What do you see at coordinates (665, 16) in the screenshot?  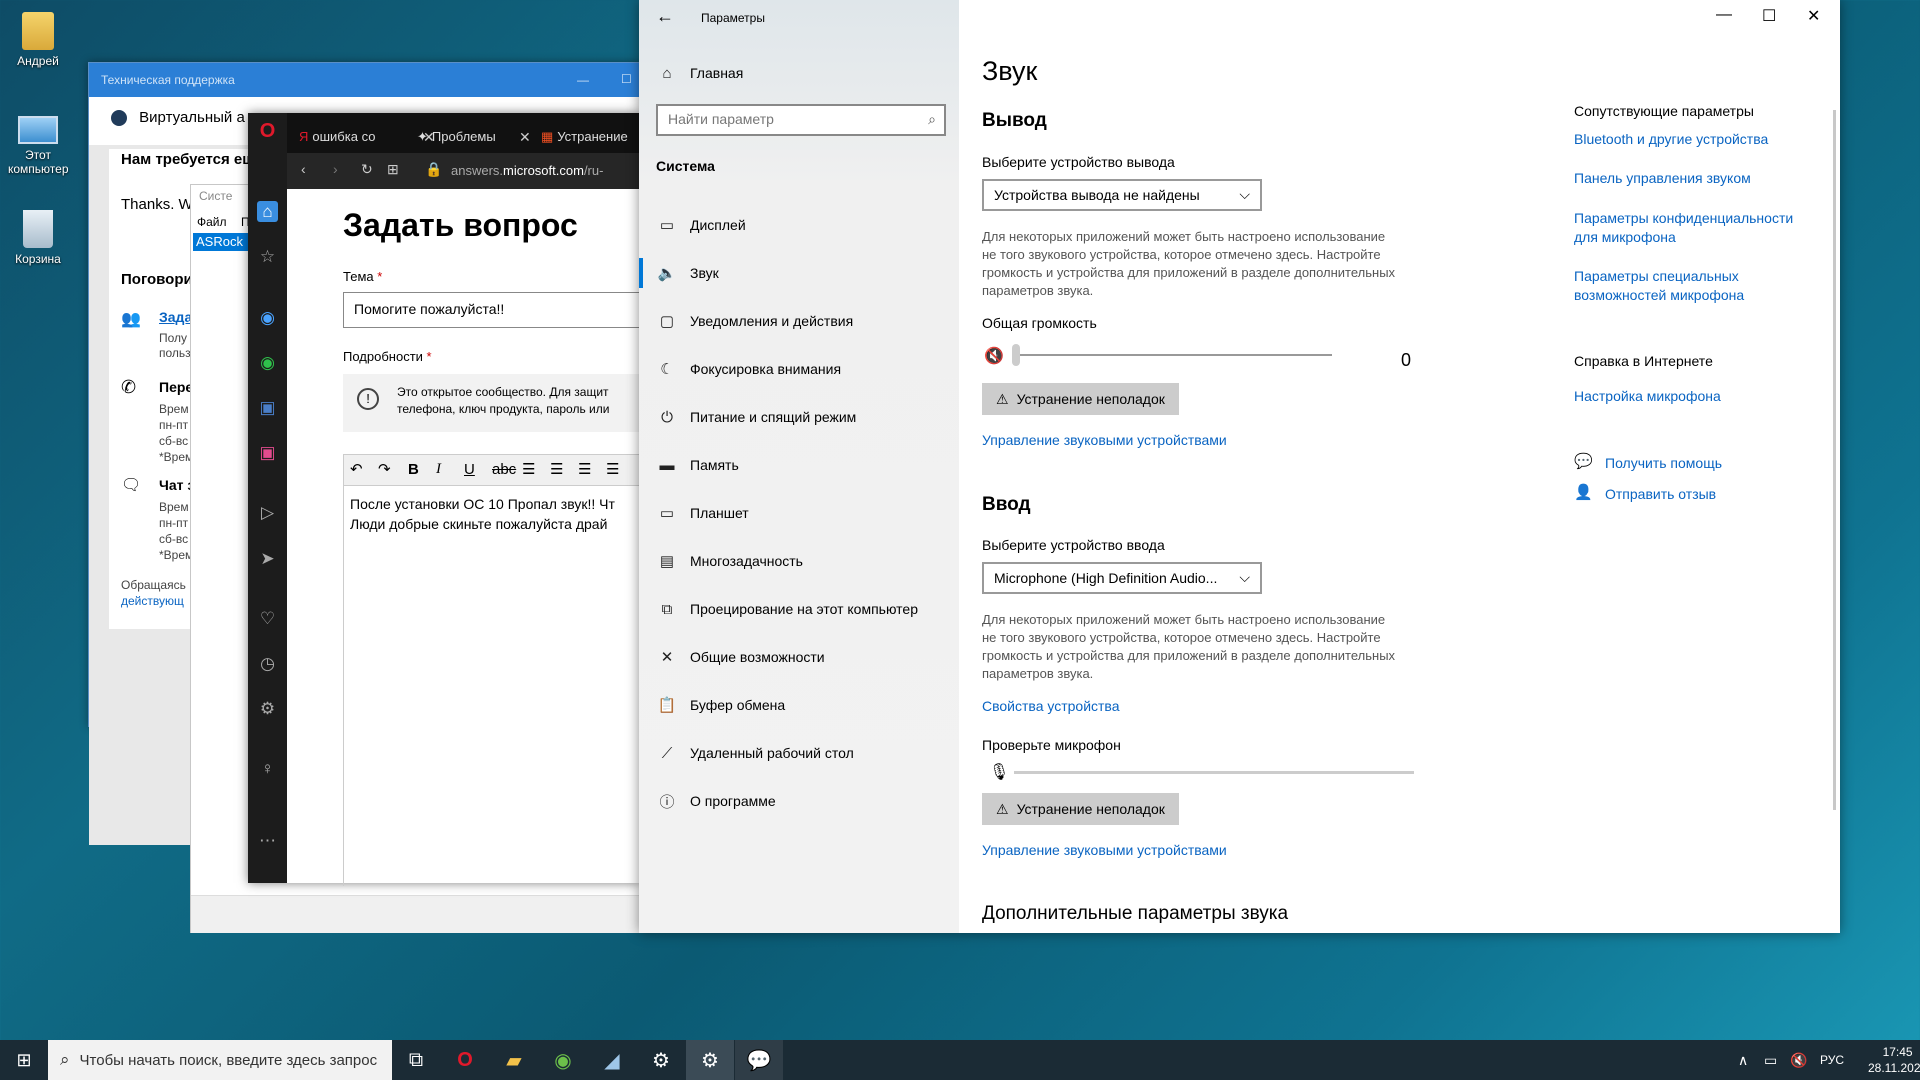 I see `back-arrow-icon: ←` at bounding box center [665, 16].